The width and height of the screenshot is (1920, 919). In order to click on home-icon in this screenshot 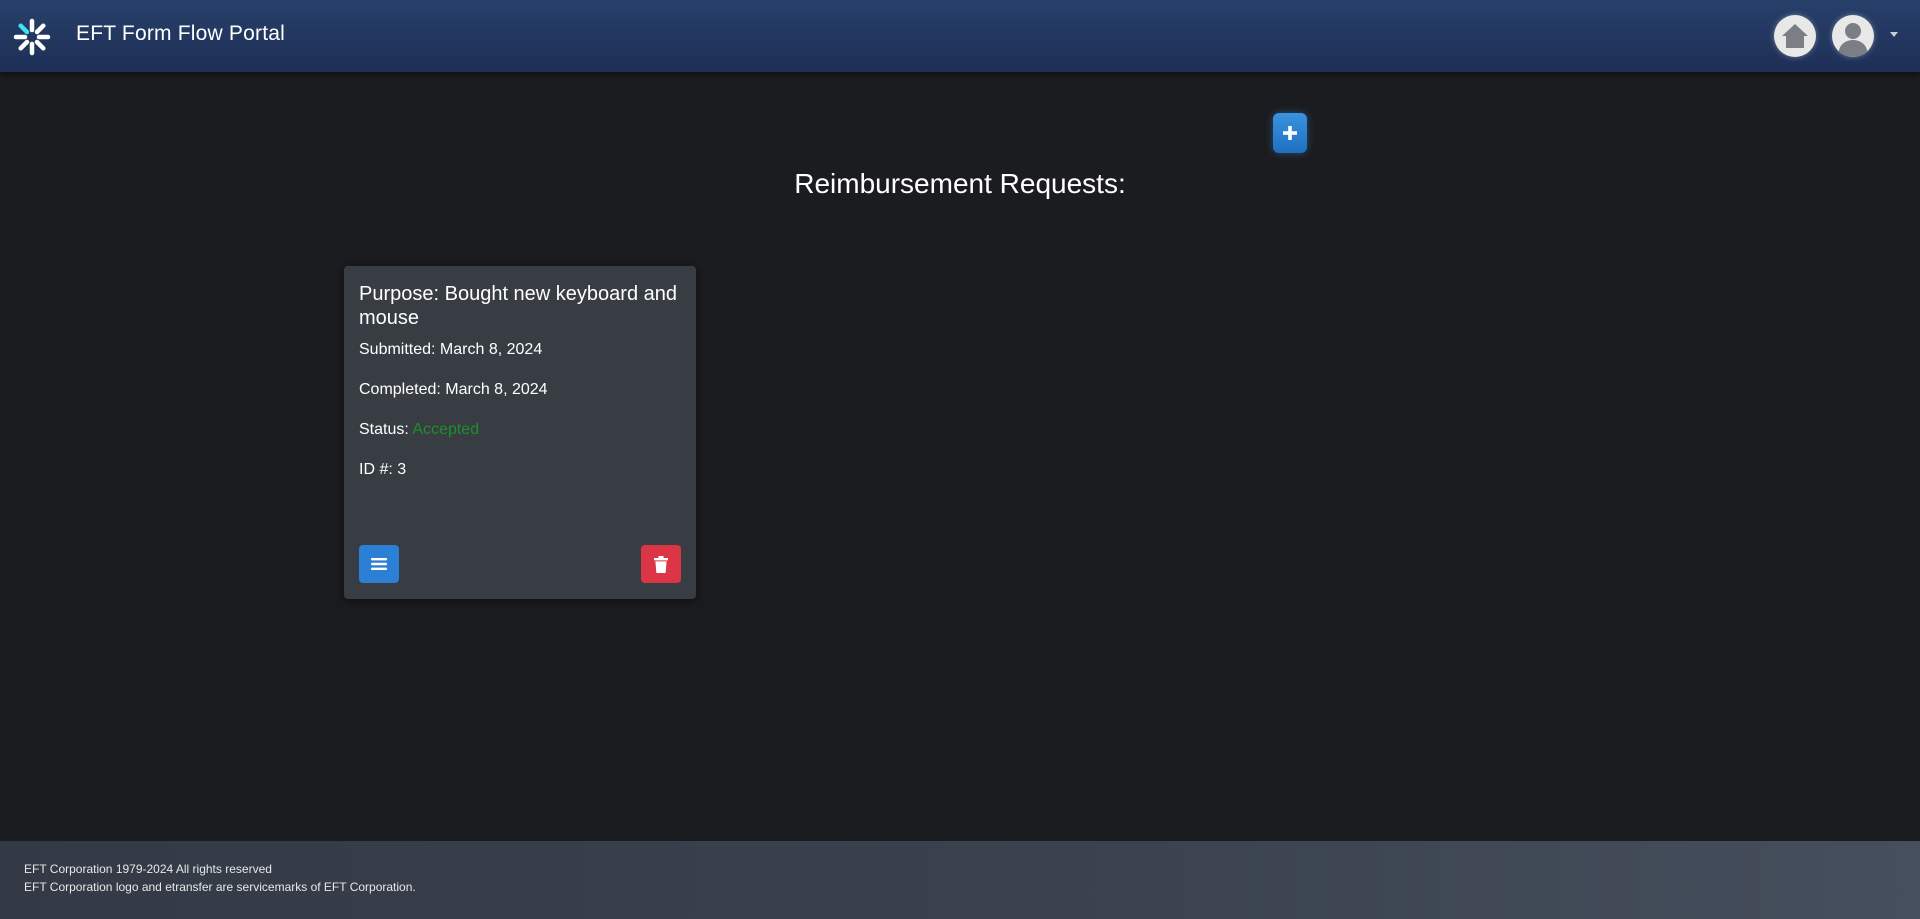, I will do `click(1795, 36)`.